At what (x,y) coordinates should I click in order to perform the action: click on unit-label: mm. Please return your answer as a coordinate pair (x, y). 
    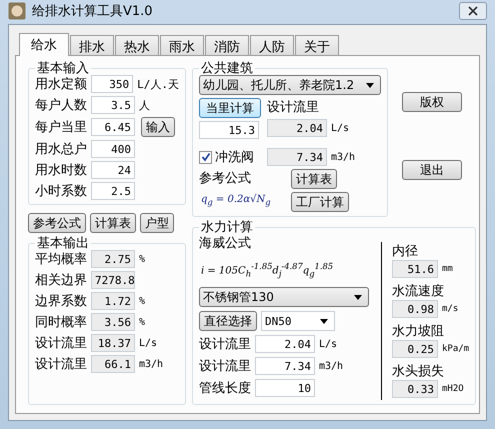
    Looking at the image, I should click on (447, 269).